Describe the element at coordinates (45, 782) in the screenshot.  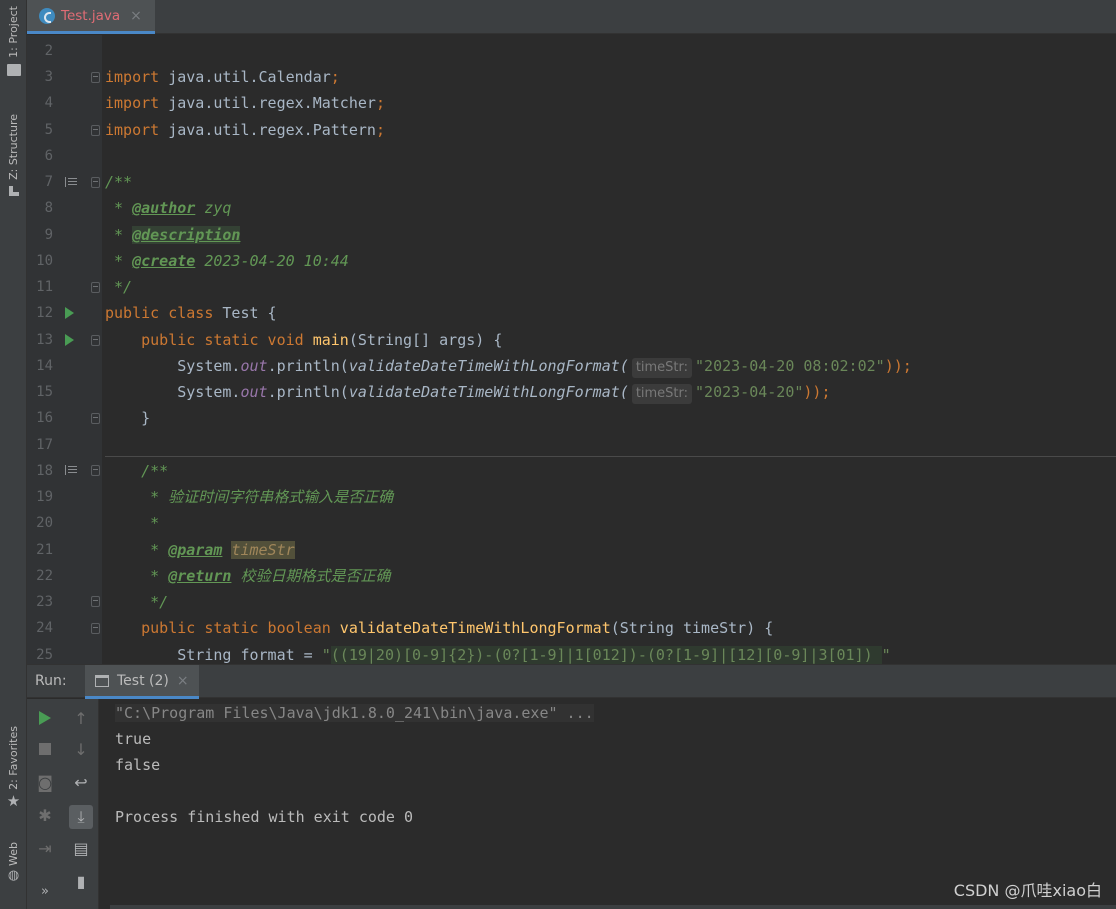
I see `dump-threads-button: ◙` at that location.